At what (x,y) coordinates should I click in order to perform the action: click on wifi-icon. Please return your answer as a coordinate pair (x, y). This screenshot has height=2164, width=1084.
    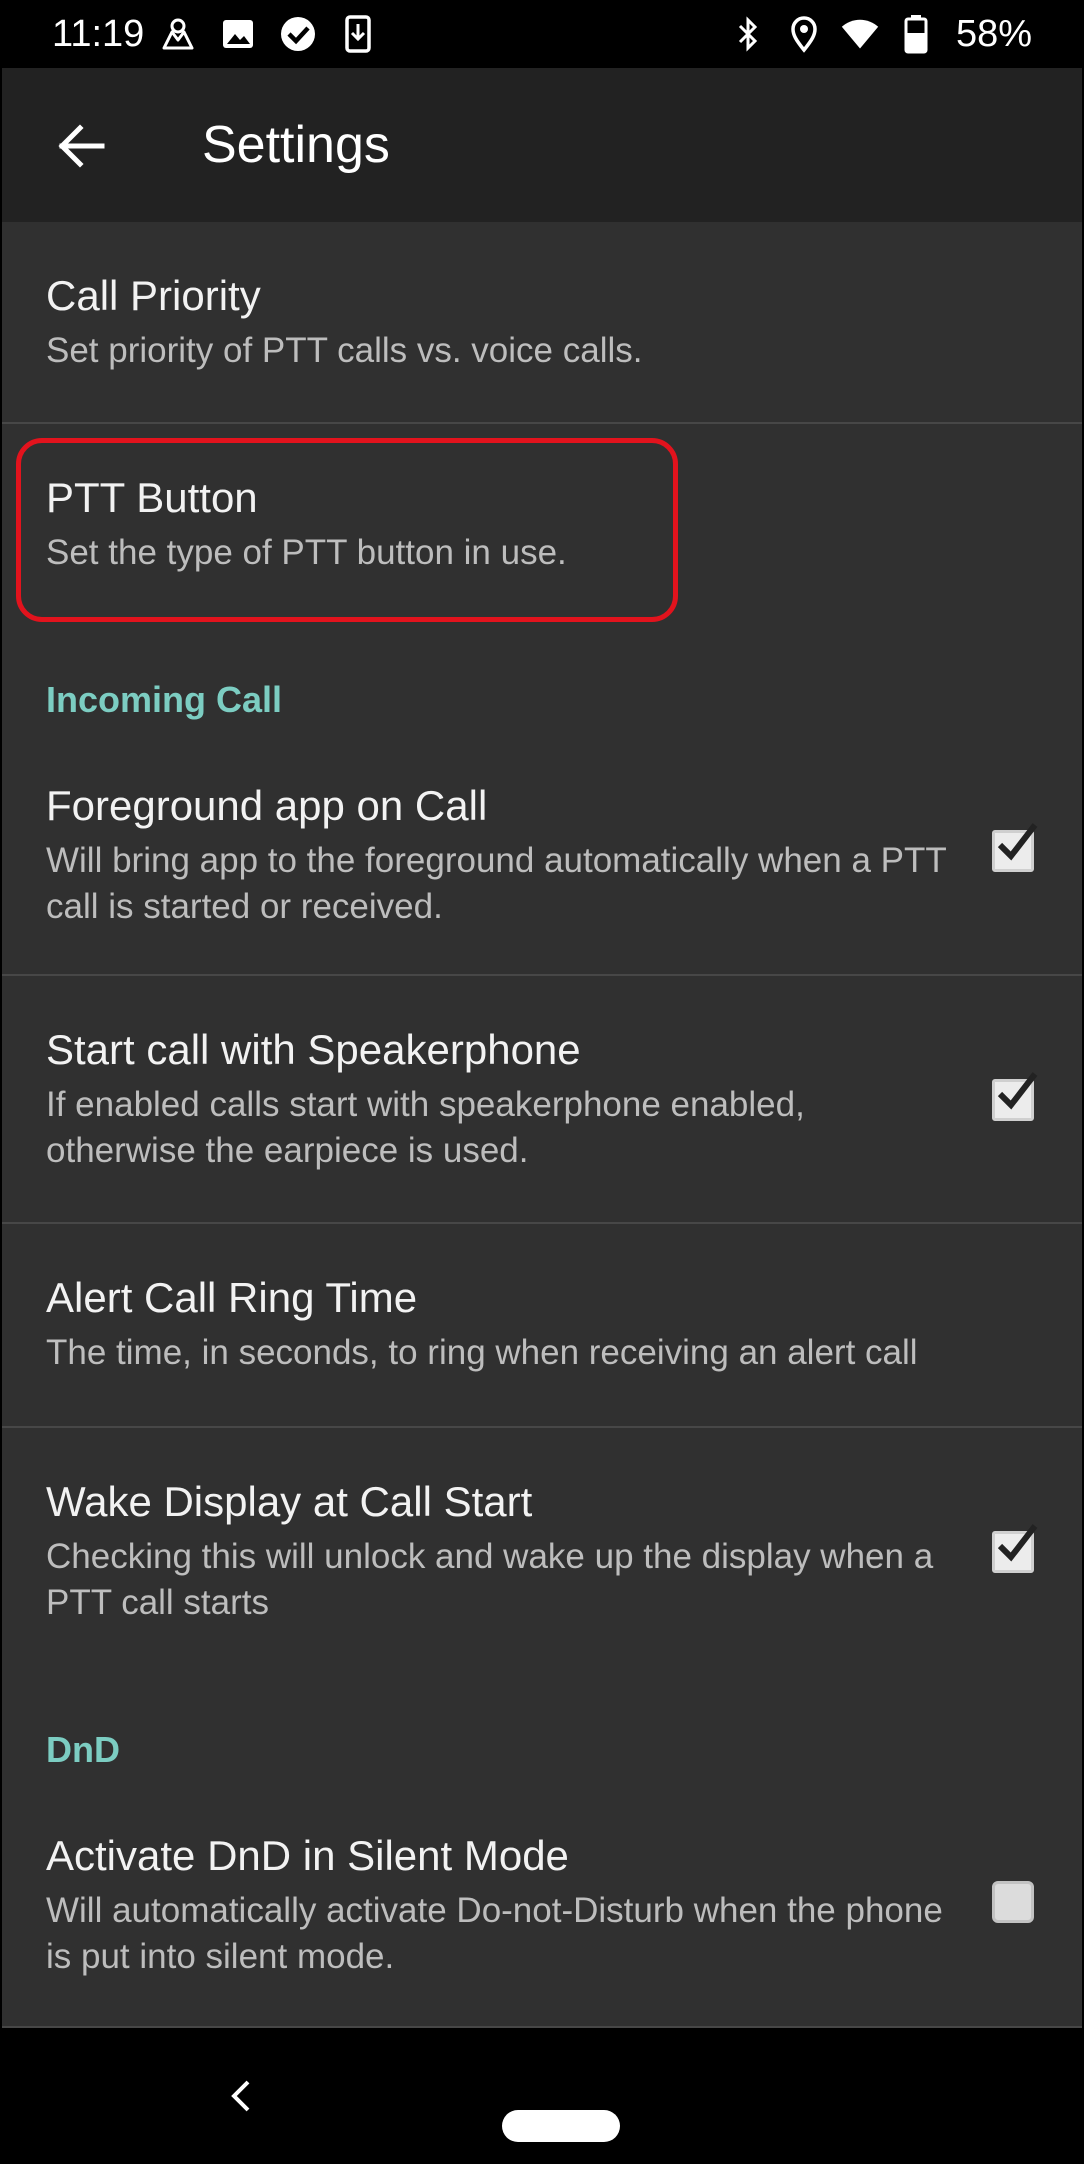
    Looking at the image, I should click on (860, 34).